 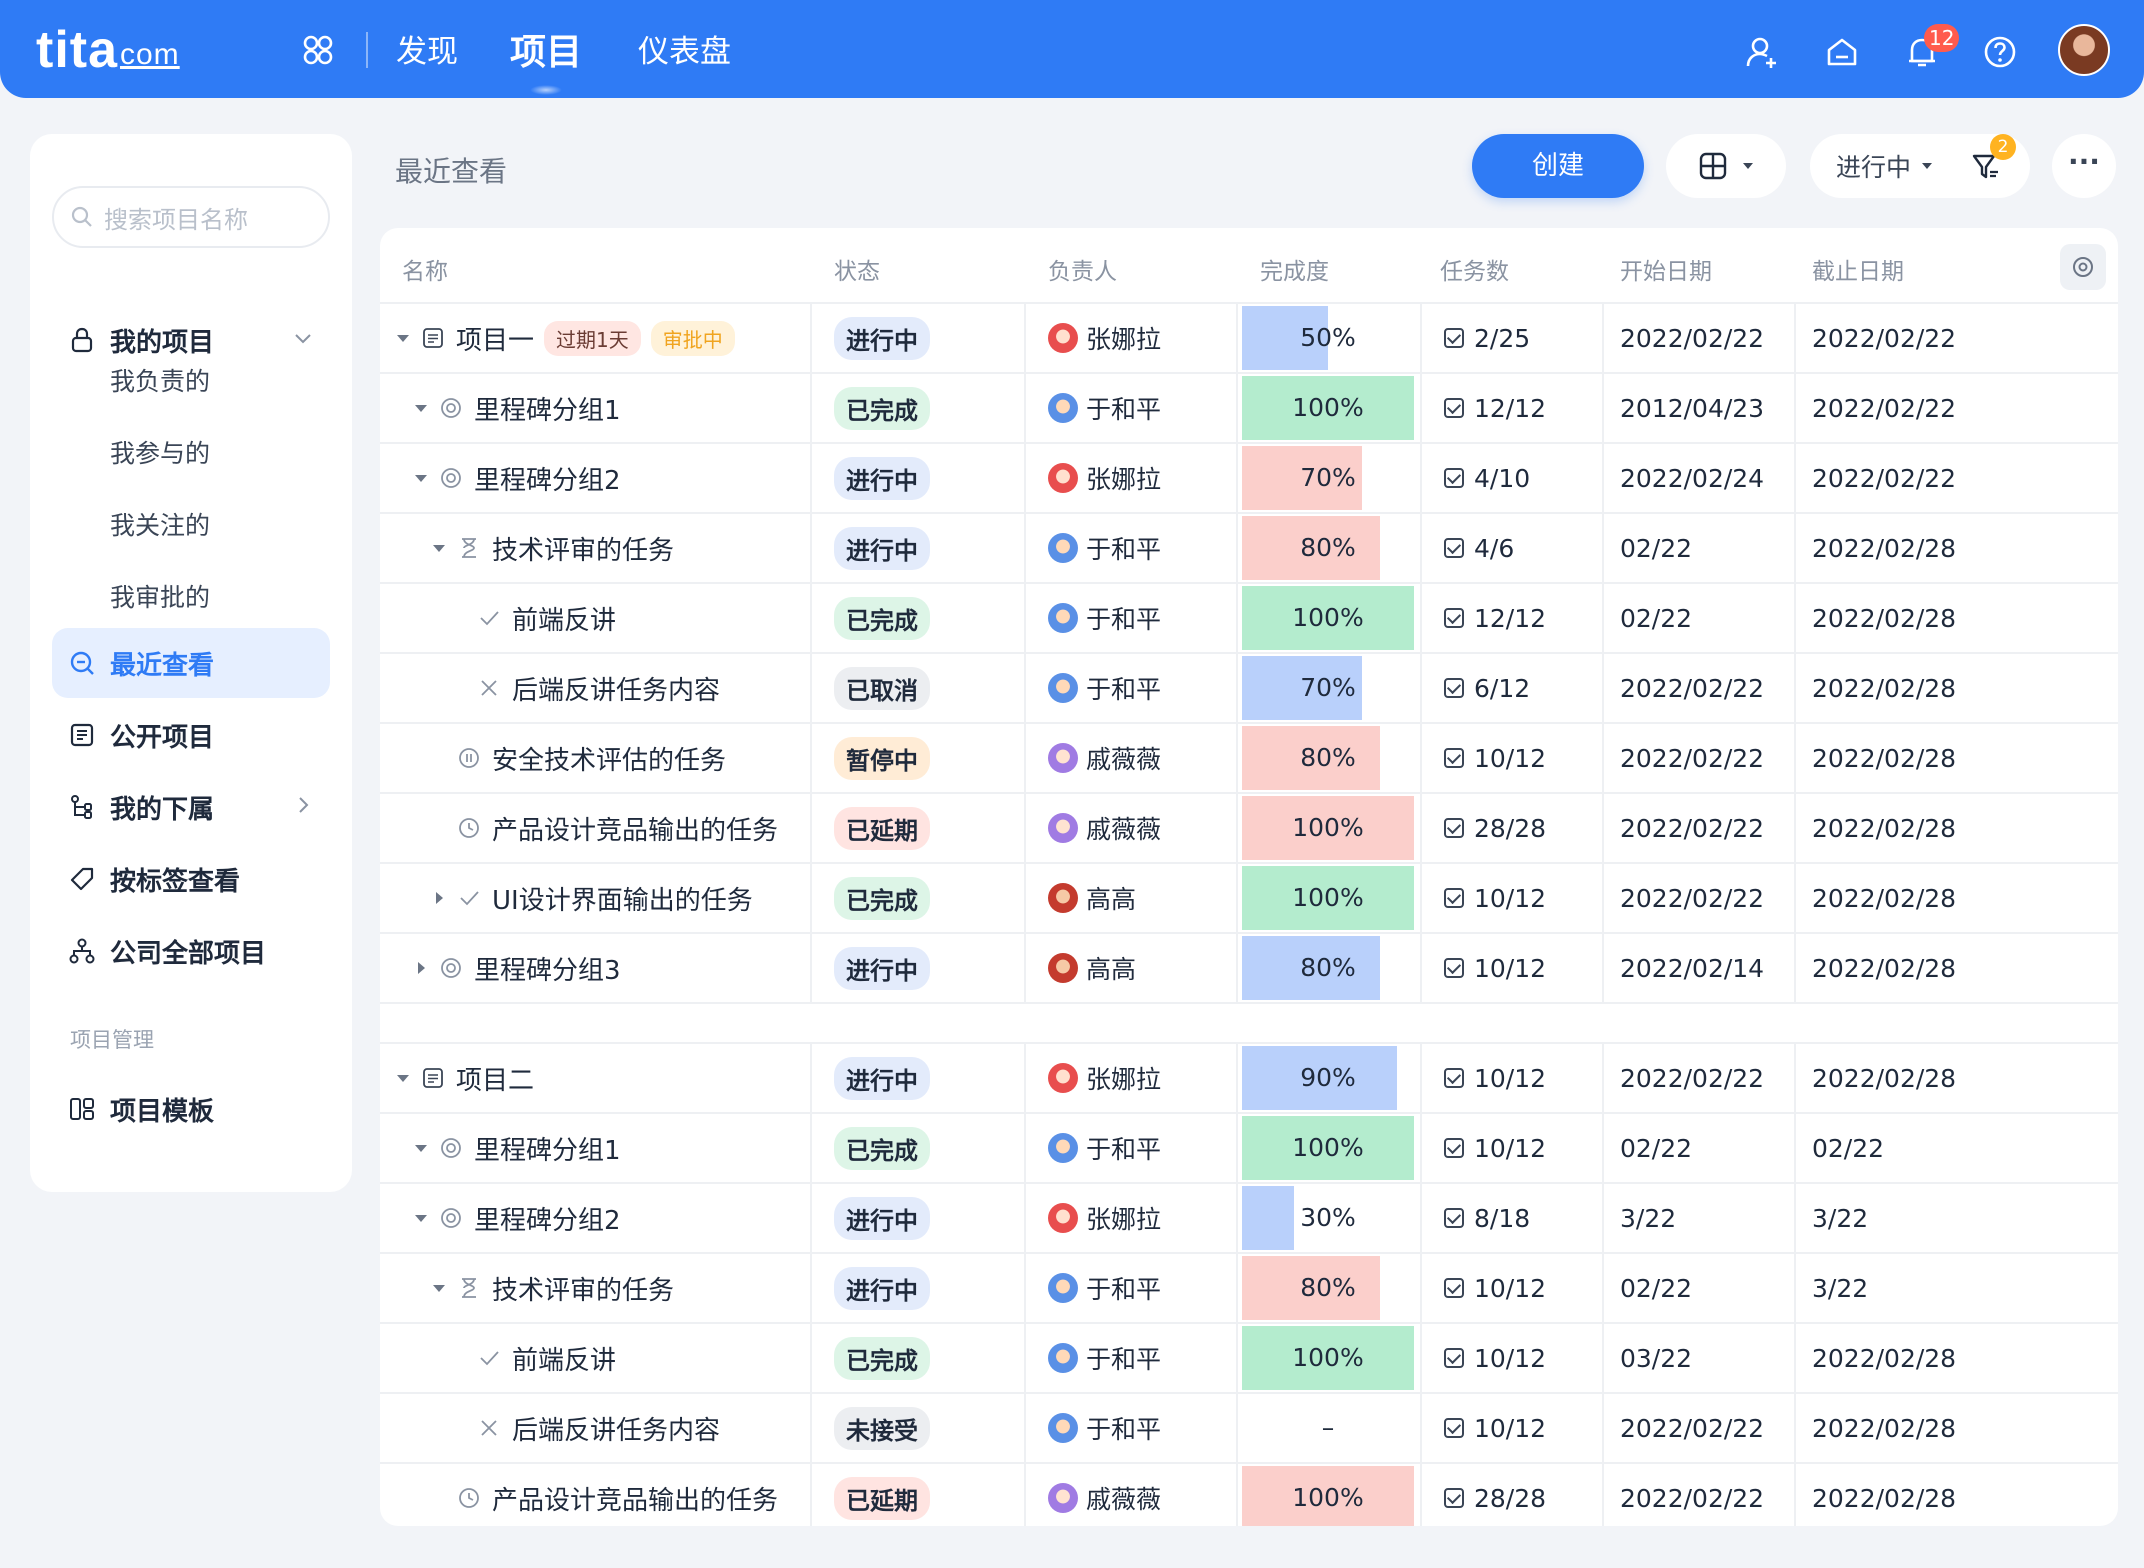 I want to click on column-header-owner: 负责人, so click(x=1082, y=269).